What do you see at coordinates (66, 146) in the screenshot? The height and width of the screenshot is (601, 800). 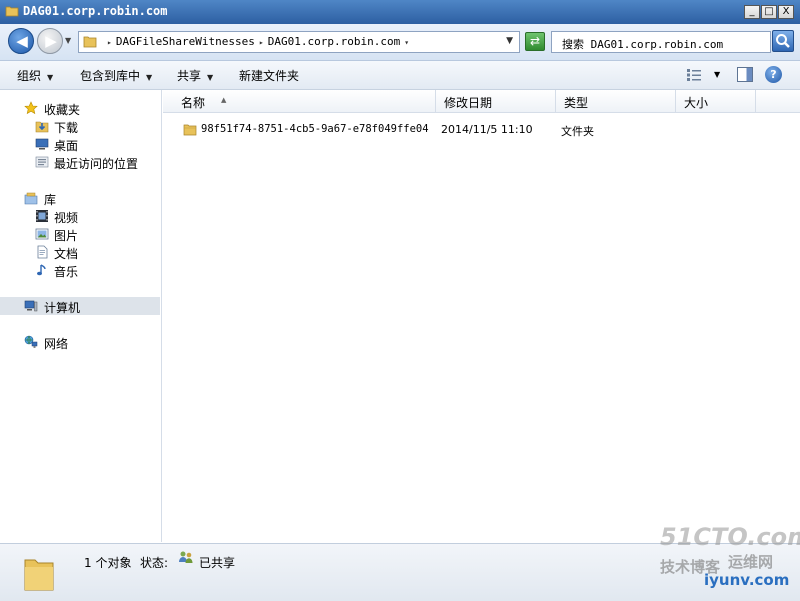 I see `nav-label: 桌面` at bounding box center [66, 146].